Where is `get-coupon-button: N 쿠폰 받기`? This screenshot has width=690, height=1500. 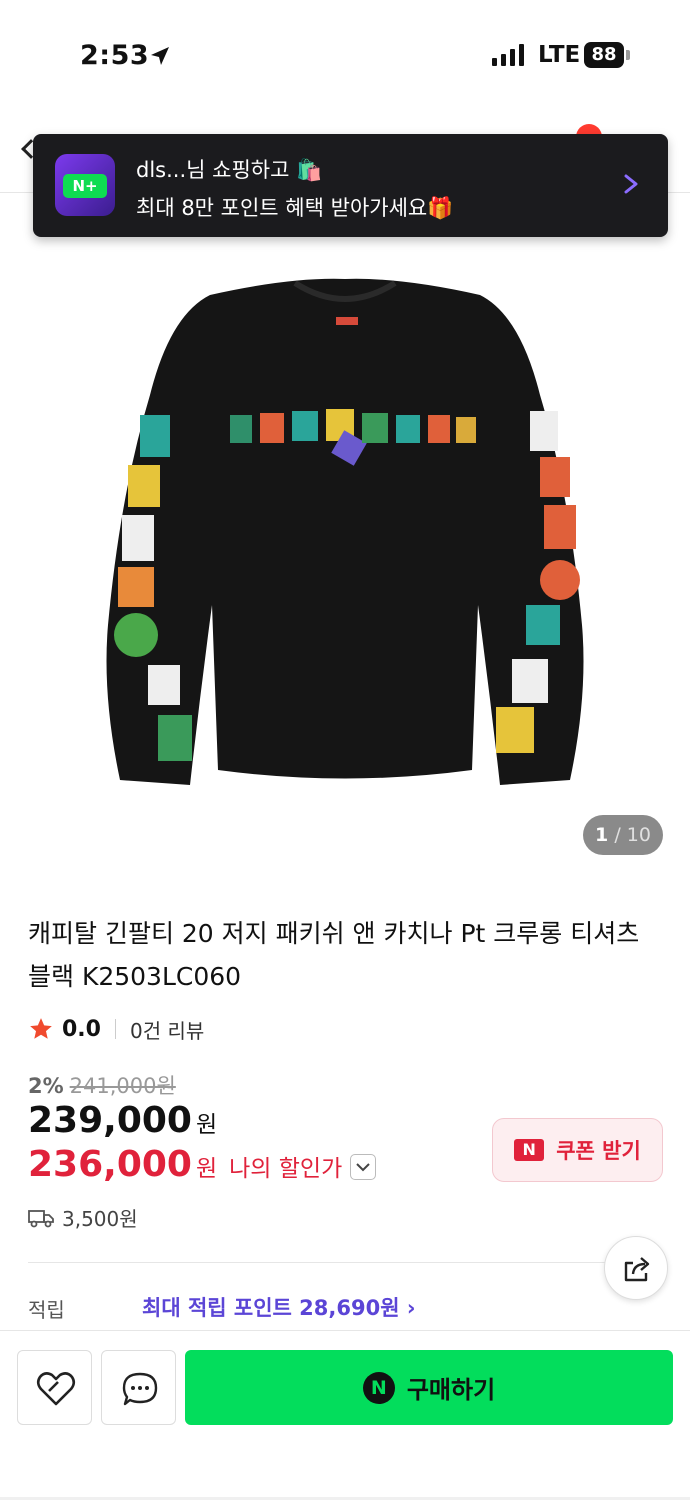 get-coupon-button: N 쿠폰 받기 is located at coordinates (577, 1150).